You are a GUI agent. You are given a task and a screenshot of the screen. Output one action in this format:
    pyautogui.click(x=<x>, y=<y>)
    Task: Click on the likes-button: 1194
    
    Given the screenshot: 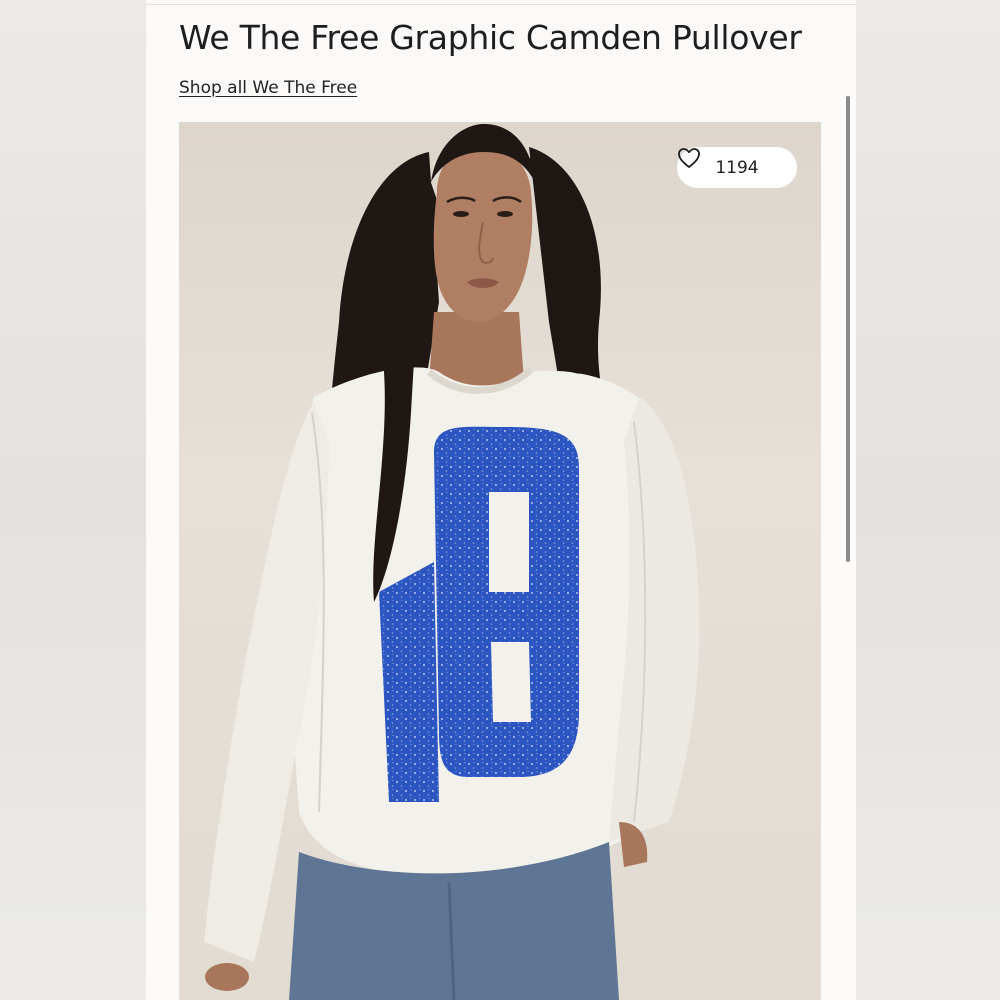 What is the action you would take?
    pyautogui.click(x=737, y=167)
    